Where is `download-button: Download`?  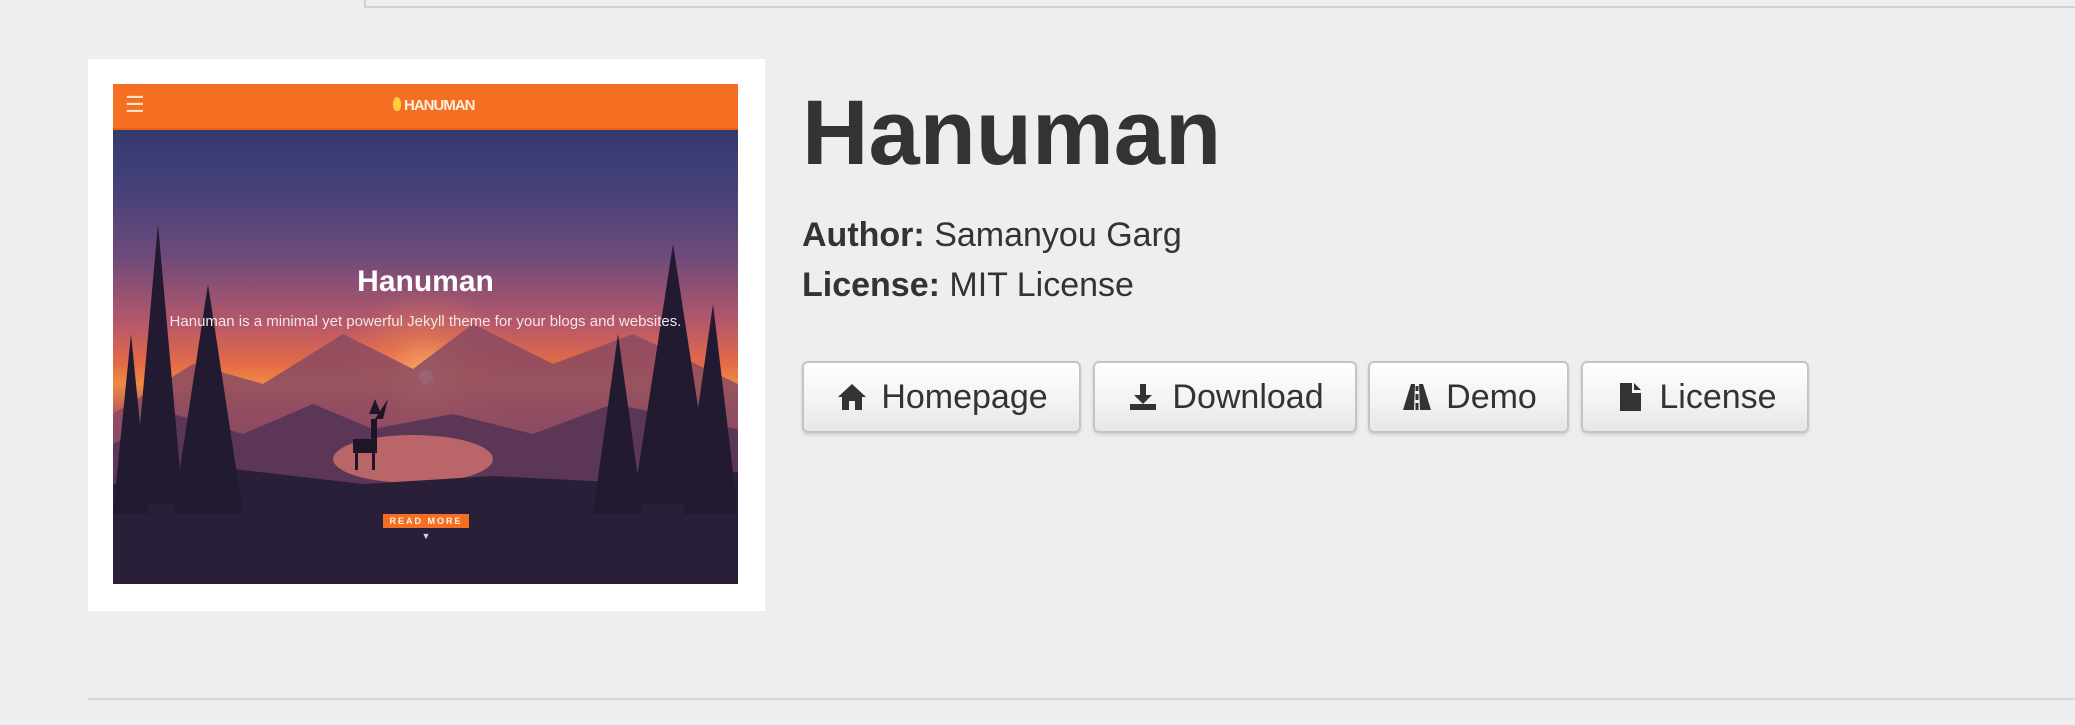
download-button: Download is located at coordinates (1225, 397).